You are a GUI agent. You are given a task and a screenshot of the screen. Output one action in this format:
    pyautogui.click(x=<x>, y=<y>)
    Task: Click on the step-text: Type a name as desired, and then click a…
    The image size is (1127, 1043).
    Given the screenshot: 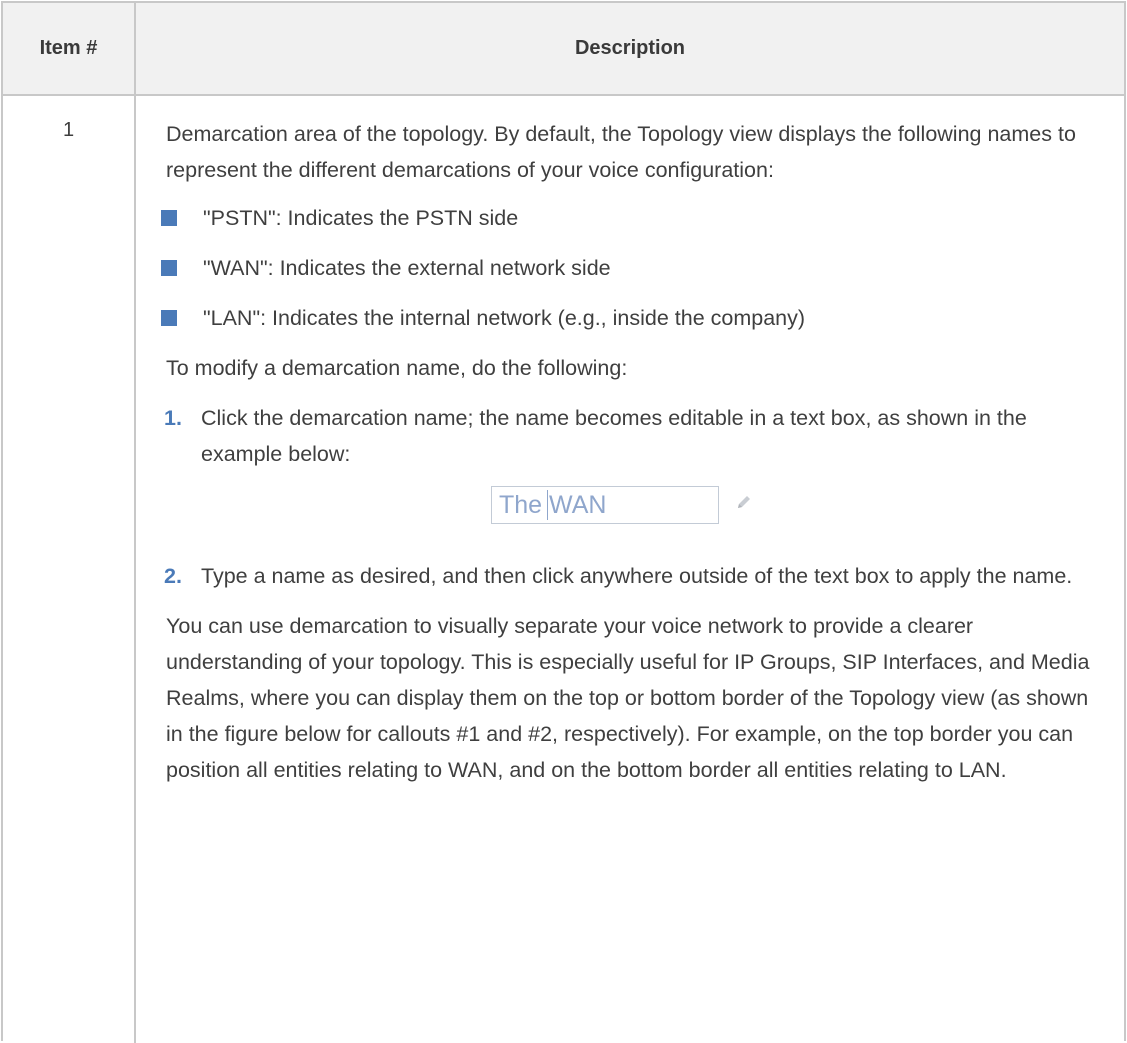 What is the action you would take?
    pyautogui.click(x=637, y=576)
    